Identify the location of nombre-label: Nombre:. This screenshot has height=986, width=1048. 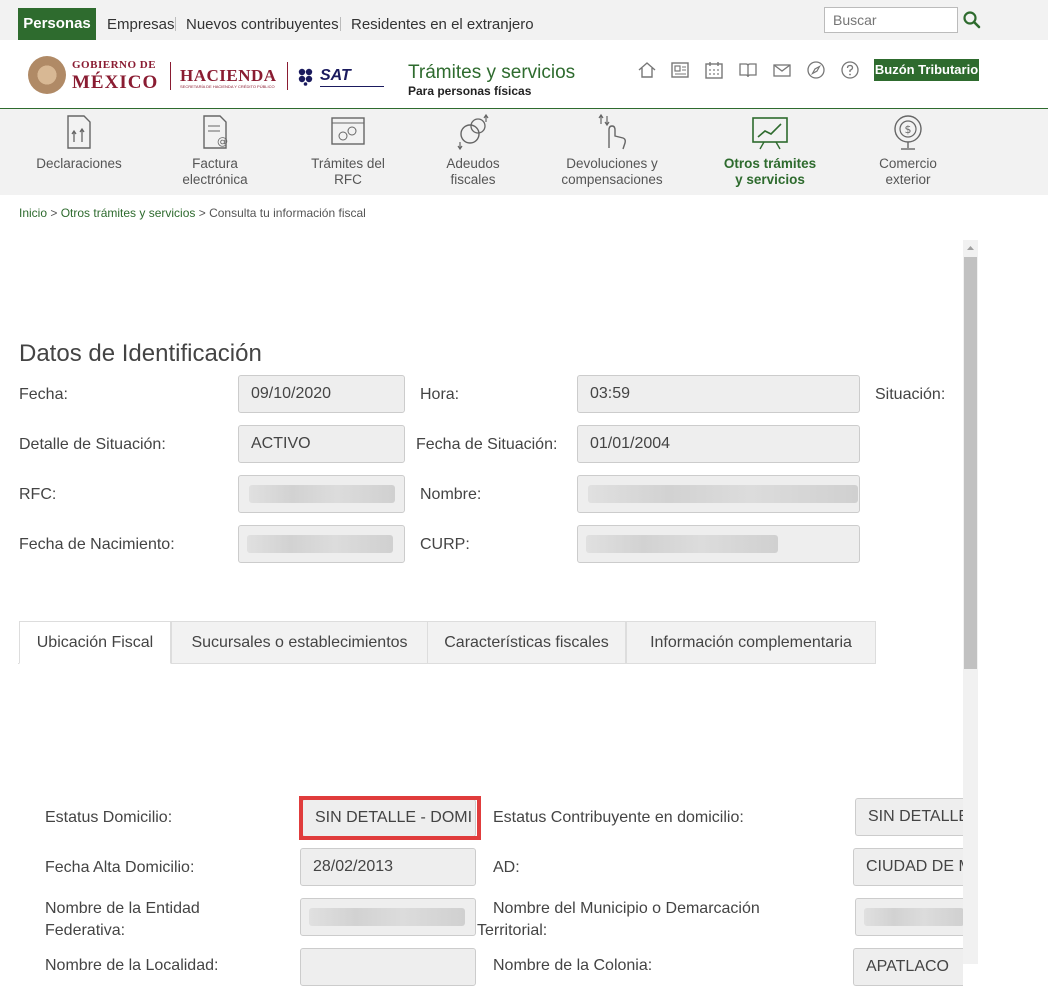
(451, 494).